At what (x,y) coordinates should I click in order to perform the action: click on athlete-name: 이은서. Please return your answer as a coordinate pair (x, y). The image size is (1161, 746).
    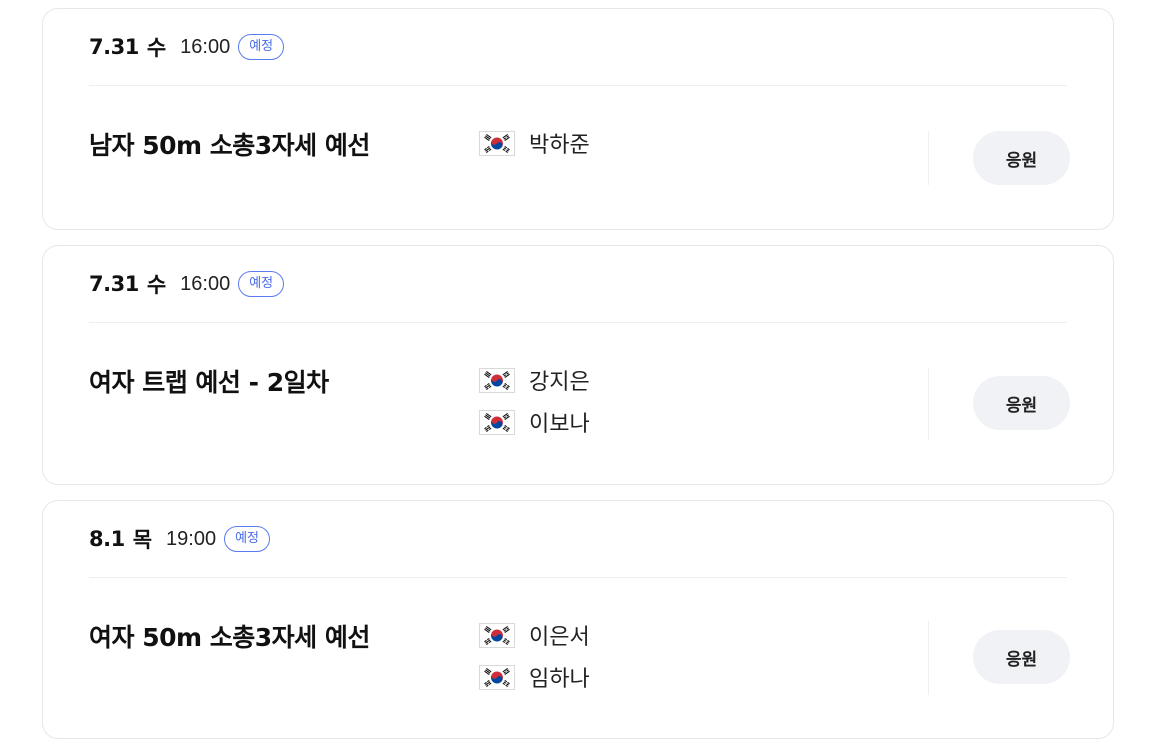
    Looking at the image, I should click on (559, 637).